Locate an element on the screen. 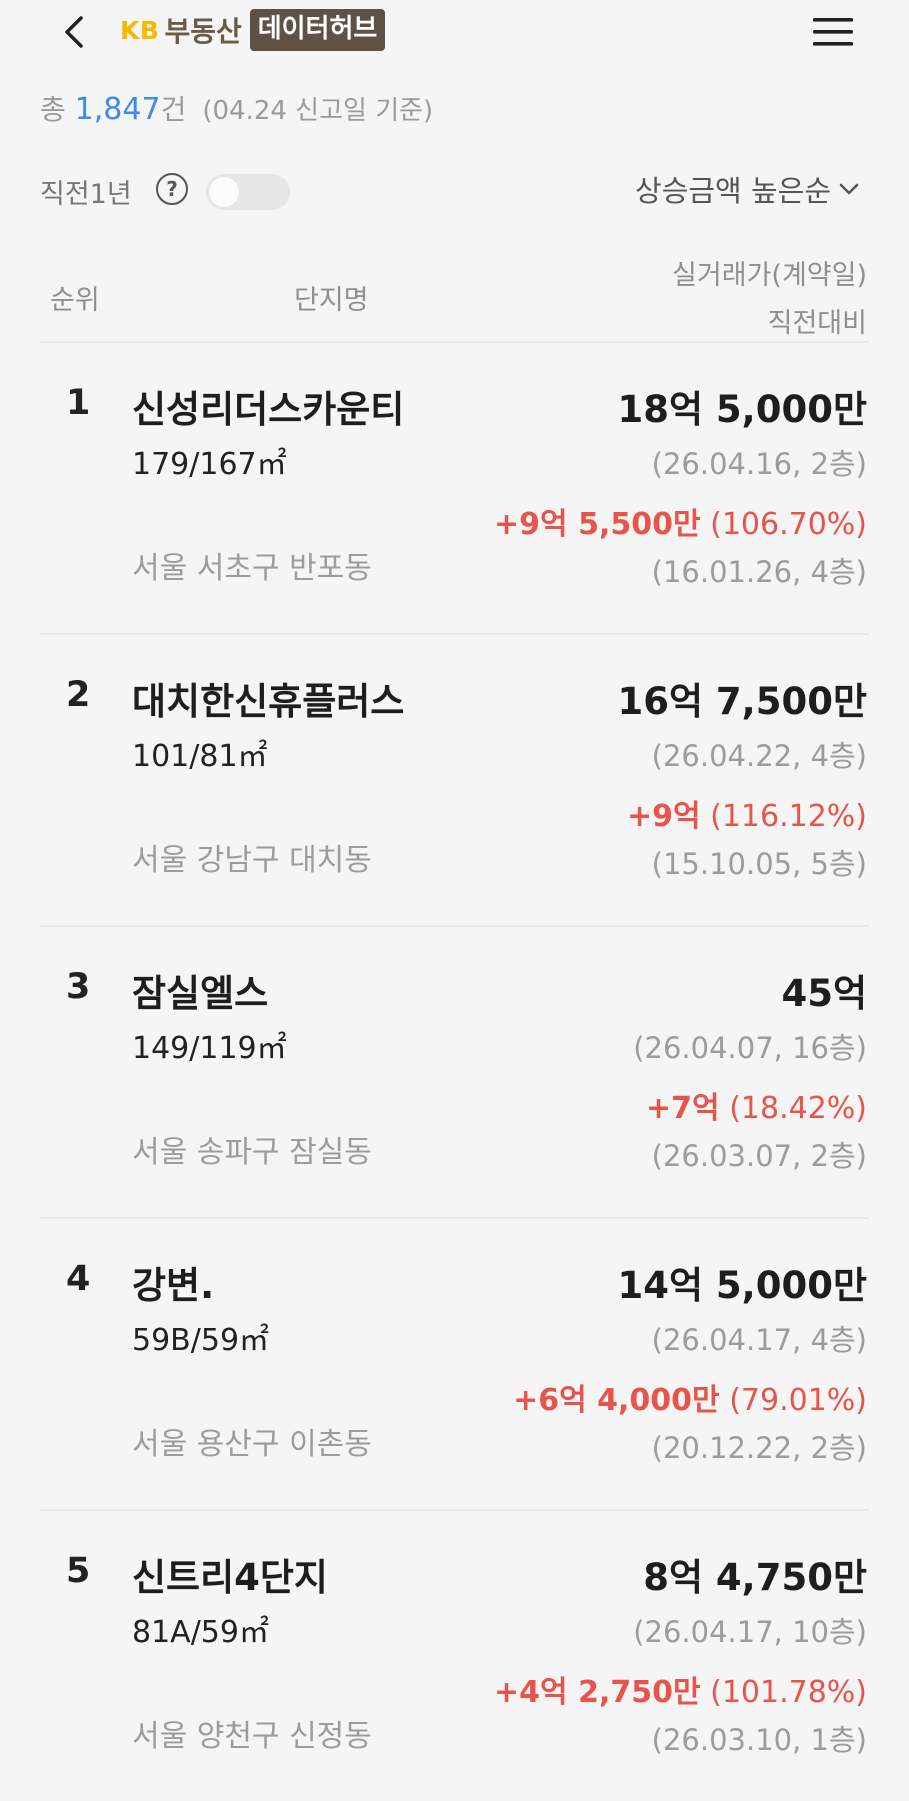 This screenshot has height=1801, width=909. rank-number: 2 is located at coordinates (78, 695).